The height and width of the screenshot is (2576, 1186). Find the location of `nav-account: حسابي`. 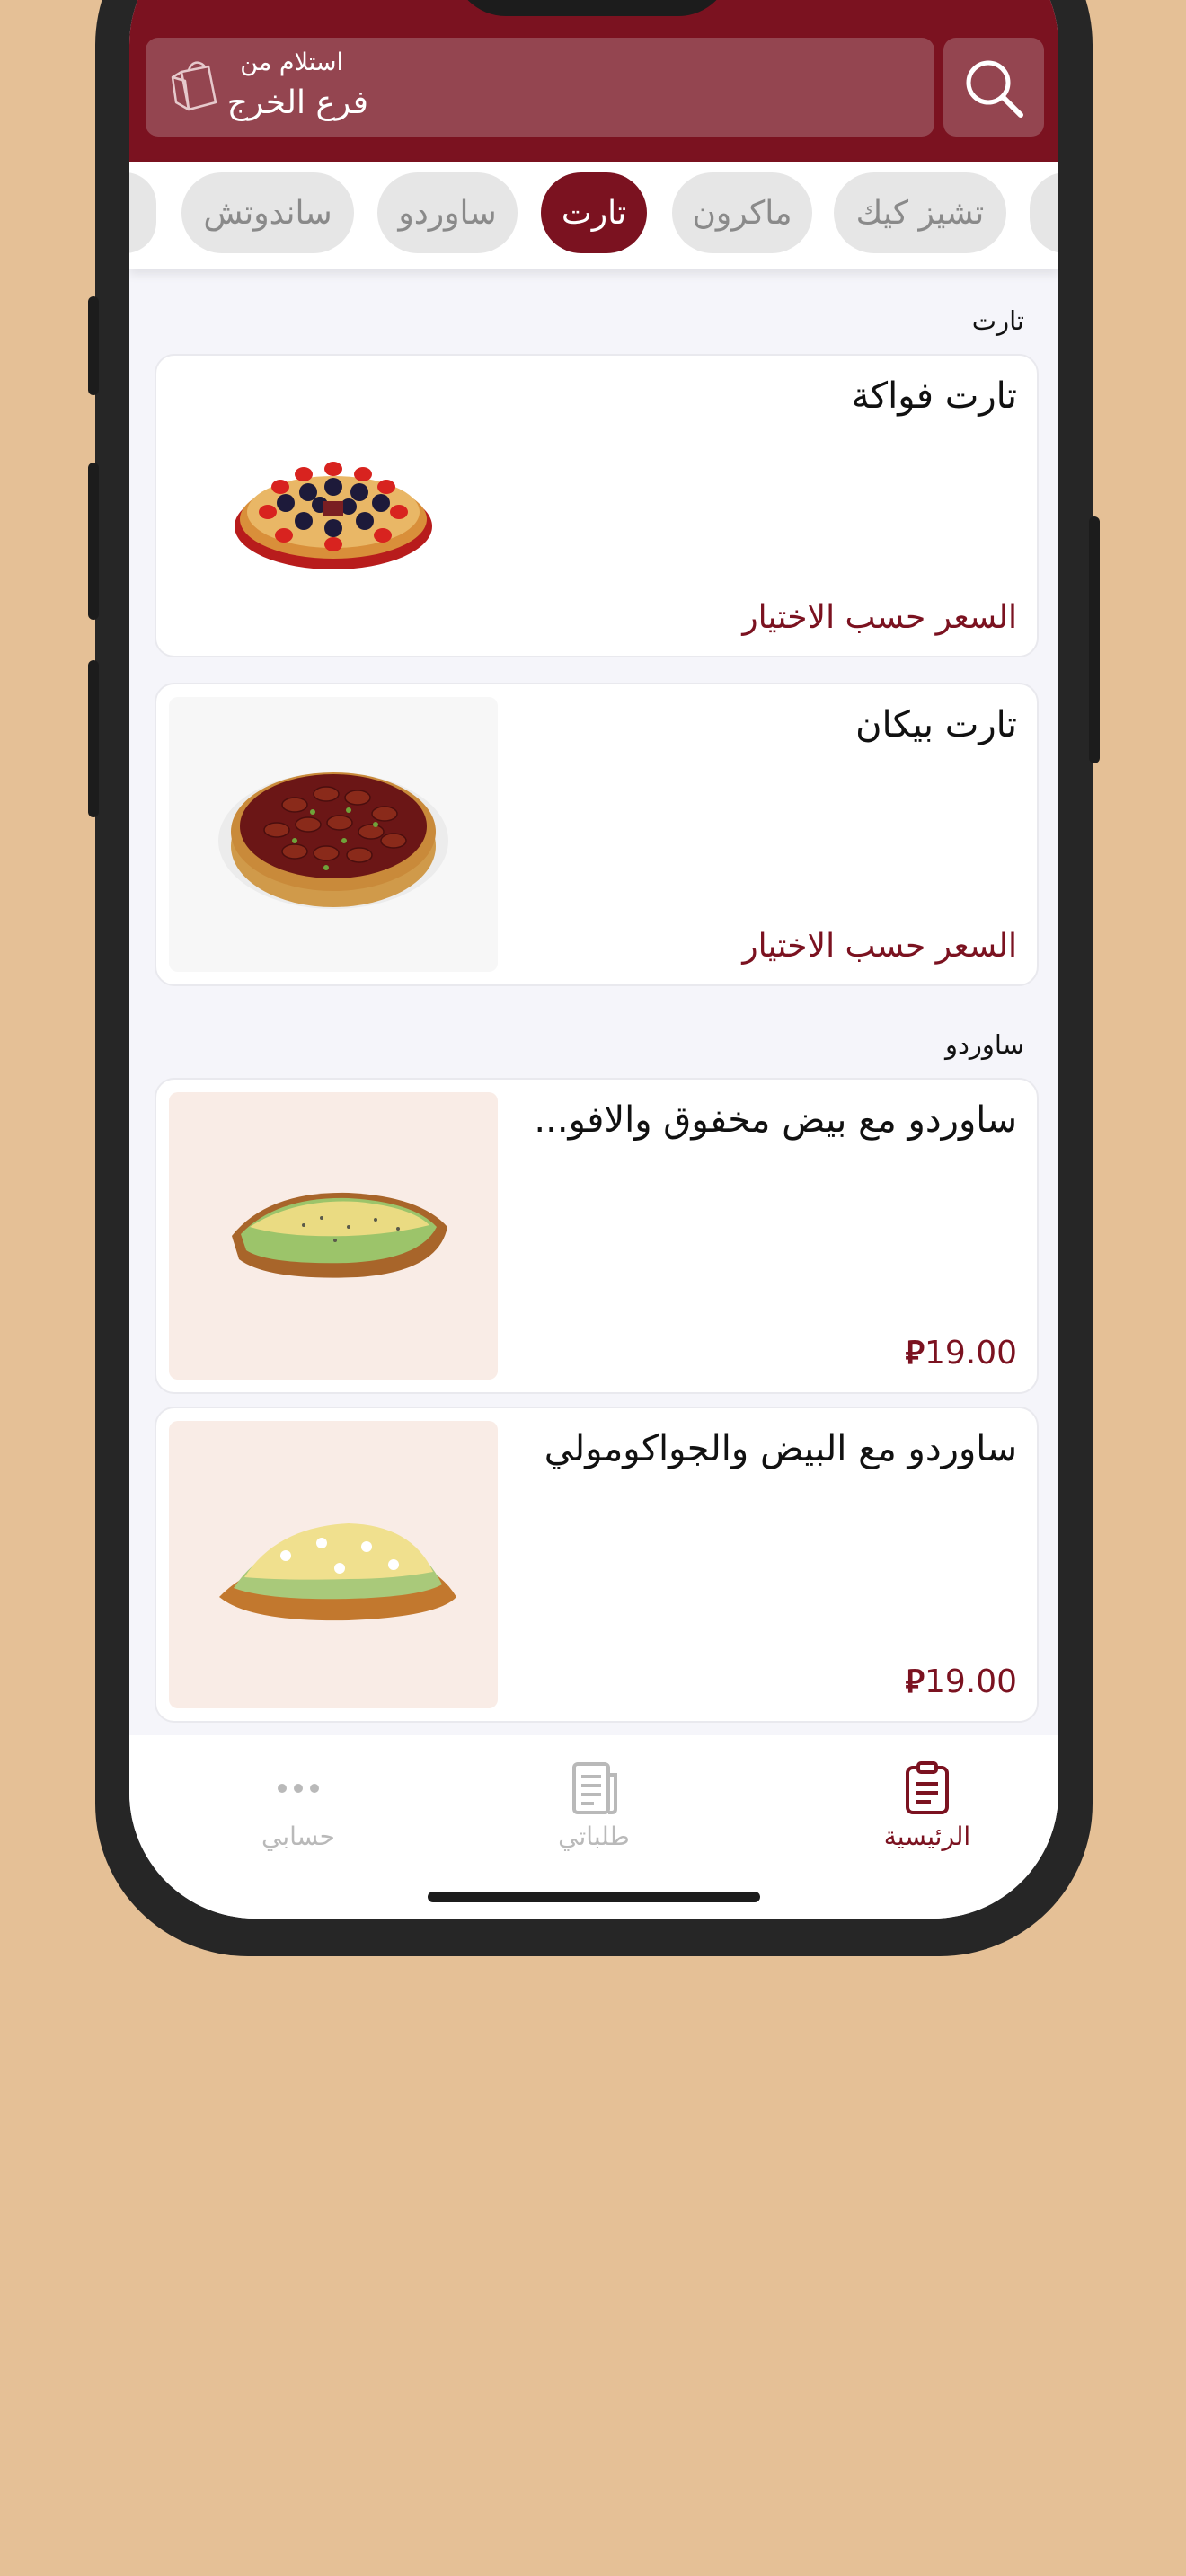

nav-account: حسابي is located at coordinates (298, 1809).